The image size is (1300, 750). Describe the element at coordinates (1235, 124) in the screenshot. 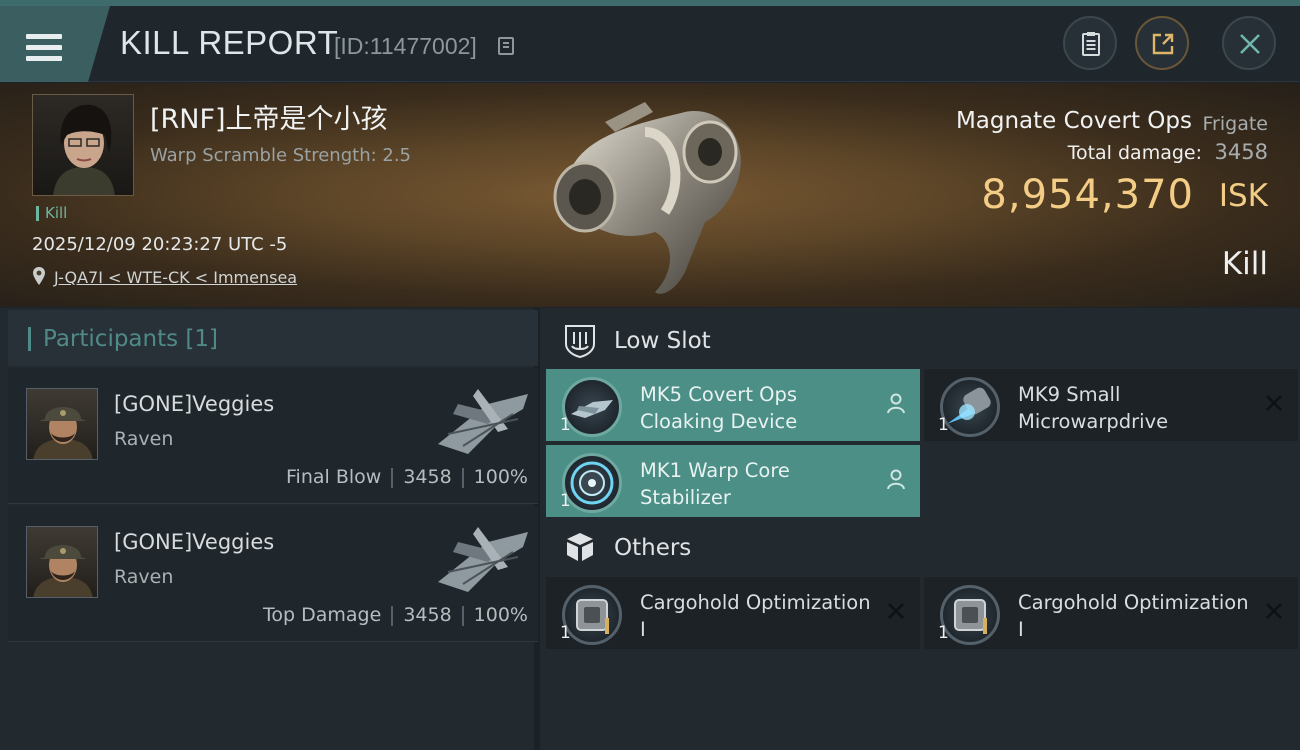

I see `ship-class: Frigate` at that location.